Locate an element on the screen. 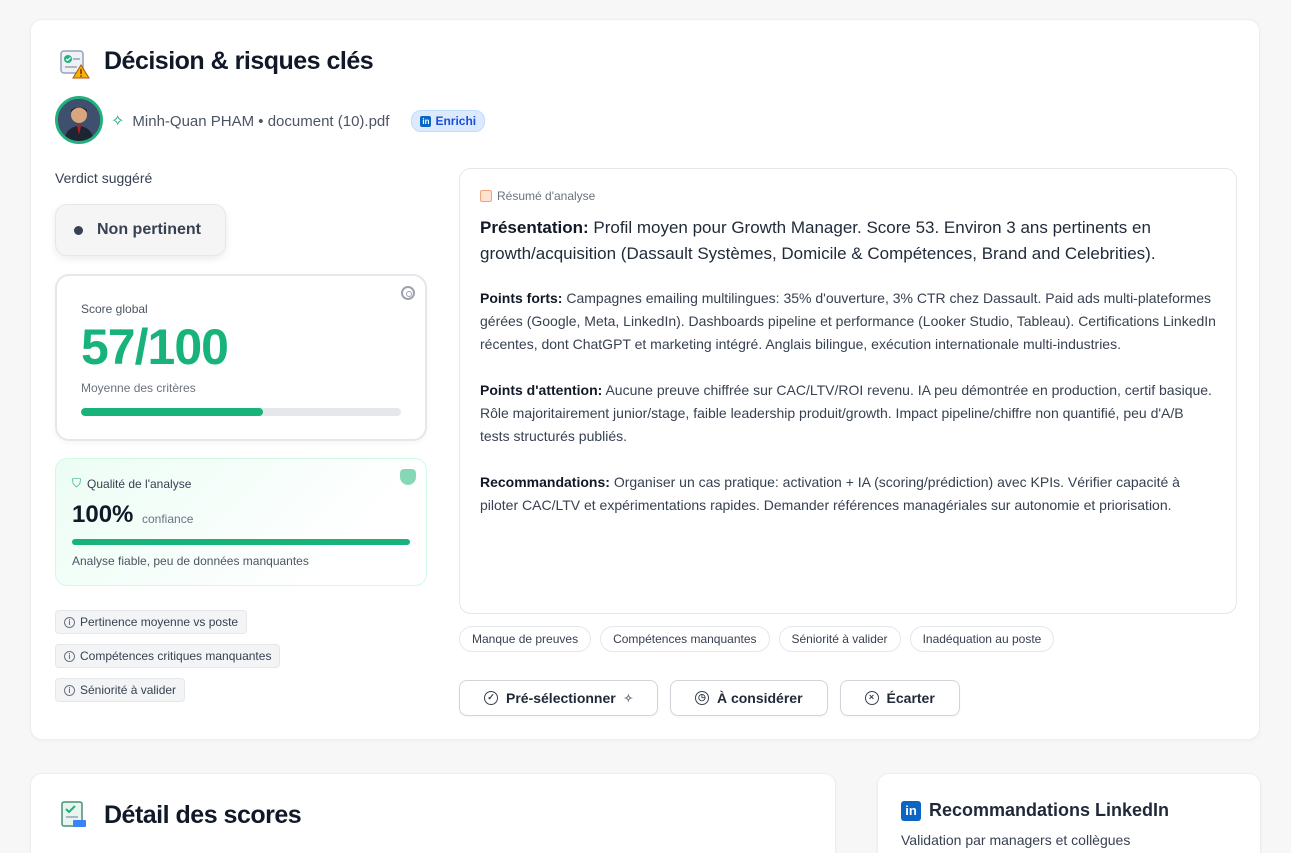  avatar is located at coordinates (79, 120).